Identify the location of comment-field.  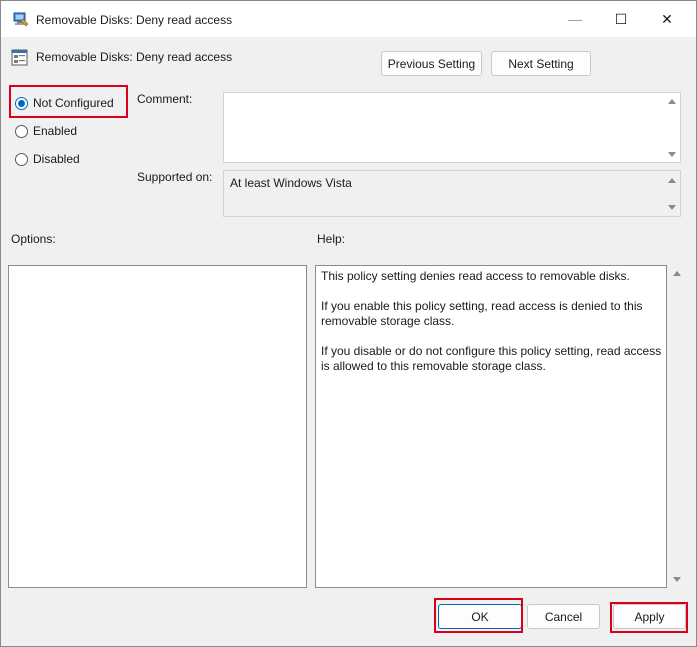
(452, 127).